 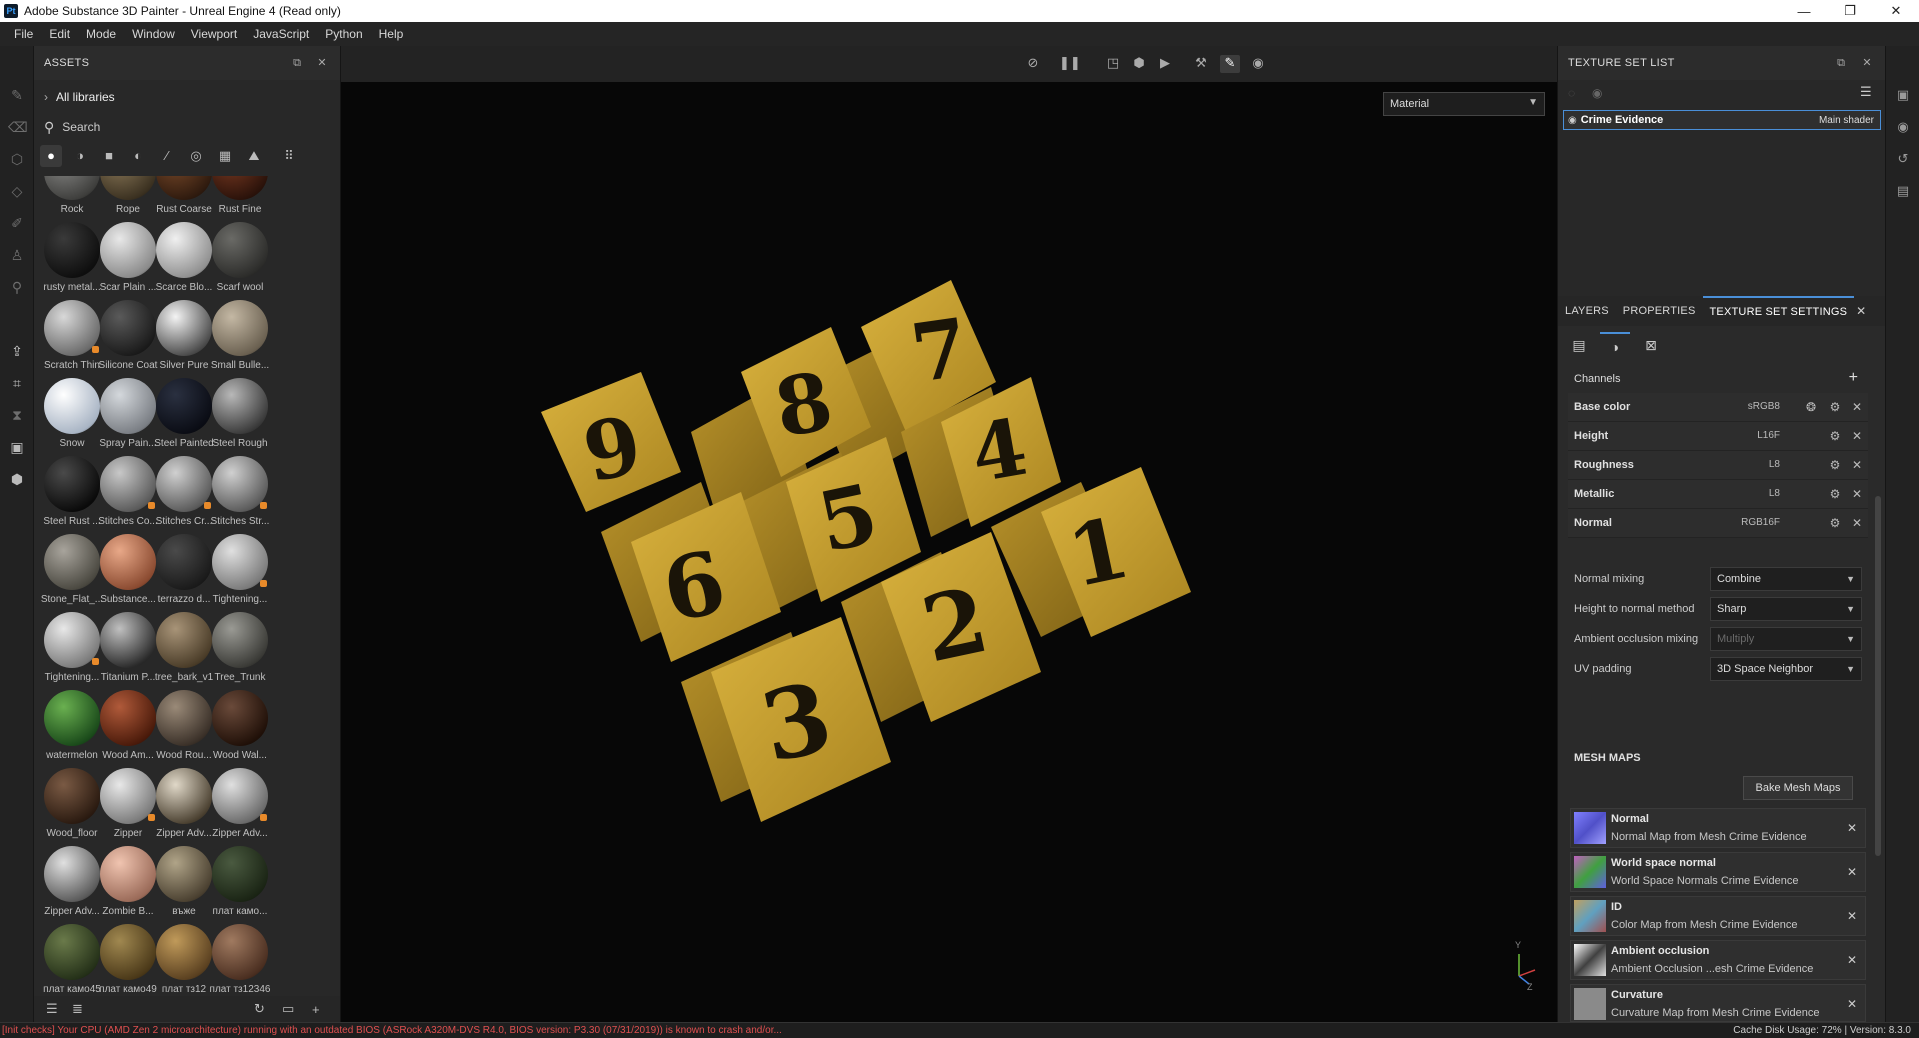 What do you see at coordinates (1230, 64) in the screenshot?
I see `paint-mode-icon: ✎` at bounding box center [1230, 64].